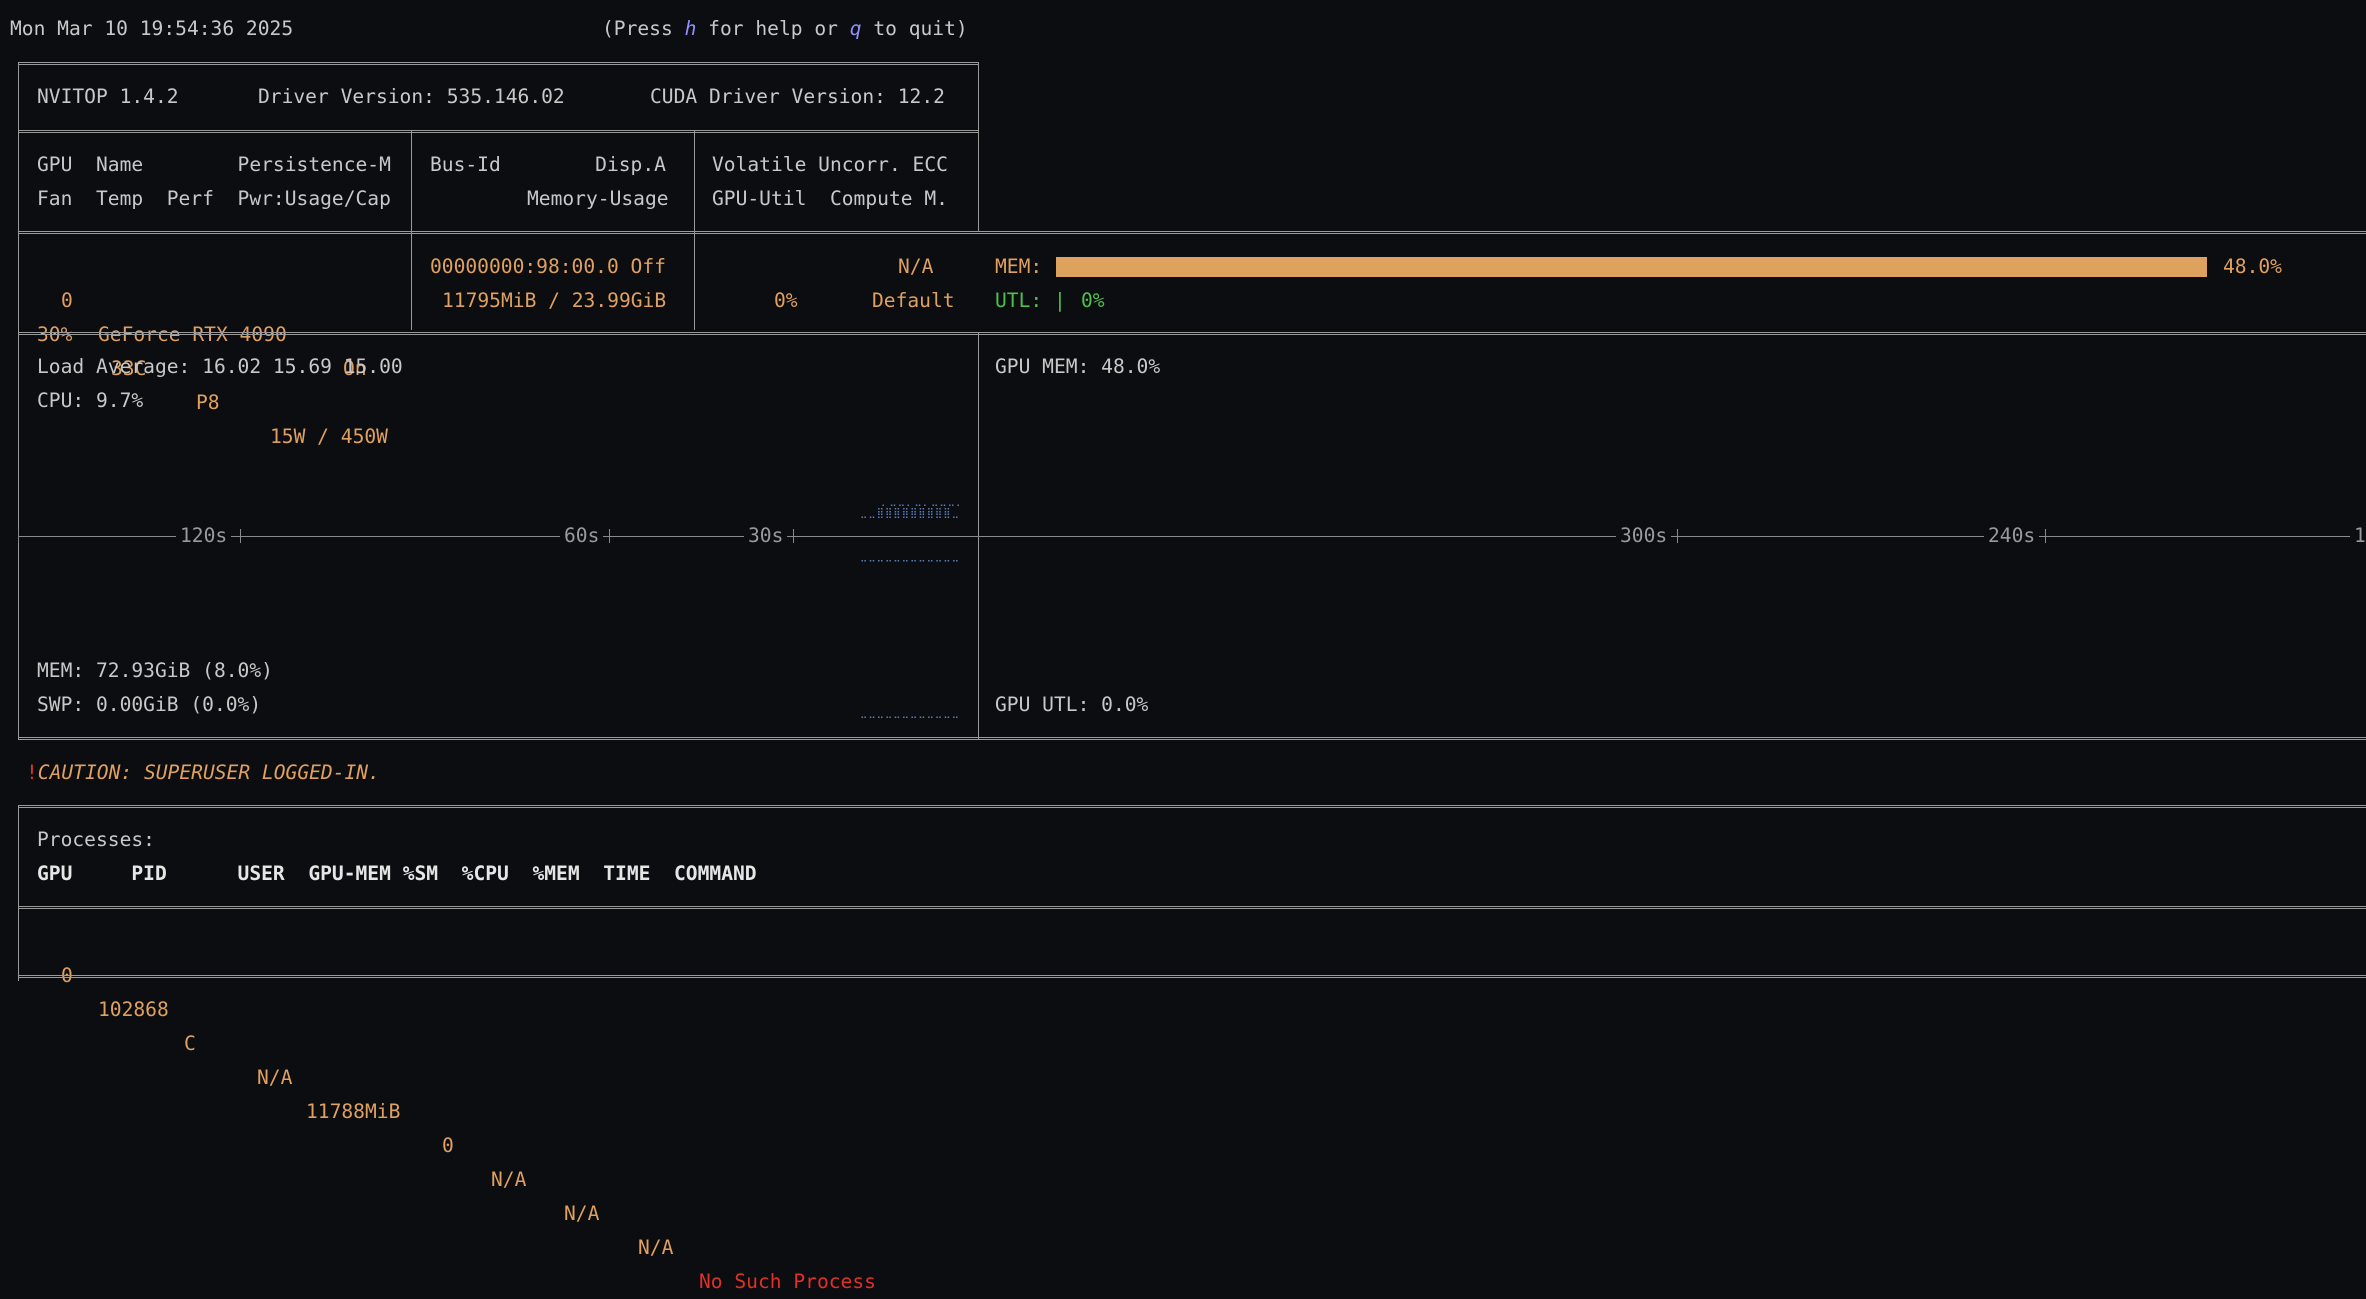  I want to click on processes-bottom-border, so click(1192, 976).